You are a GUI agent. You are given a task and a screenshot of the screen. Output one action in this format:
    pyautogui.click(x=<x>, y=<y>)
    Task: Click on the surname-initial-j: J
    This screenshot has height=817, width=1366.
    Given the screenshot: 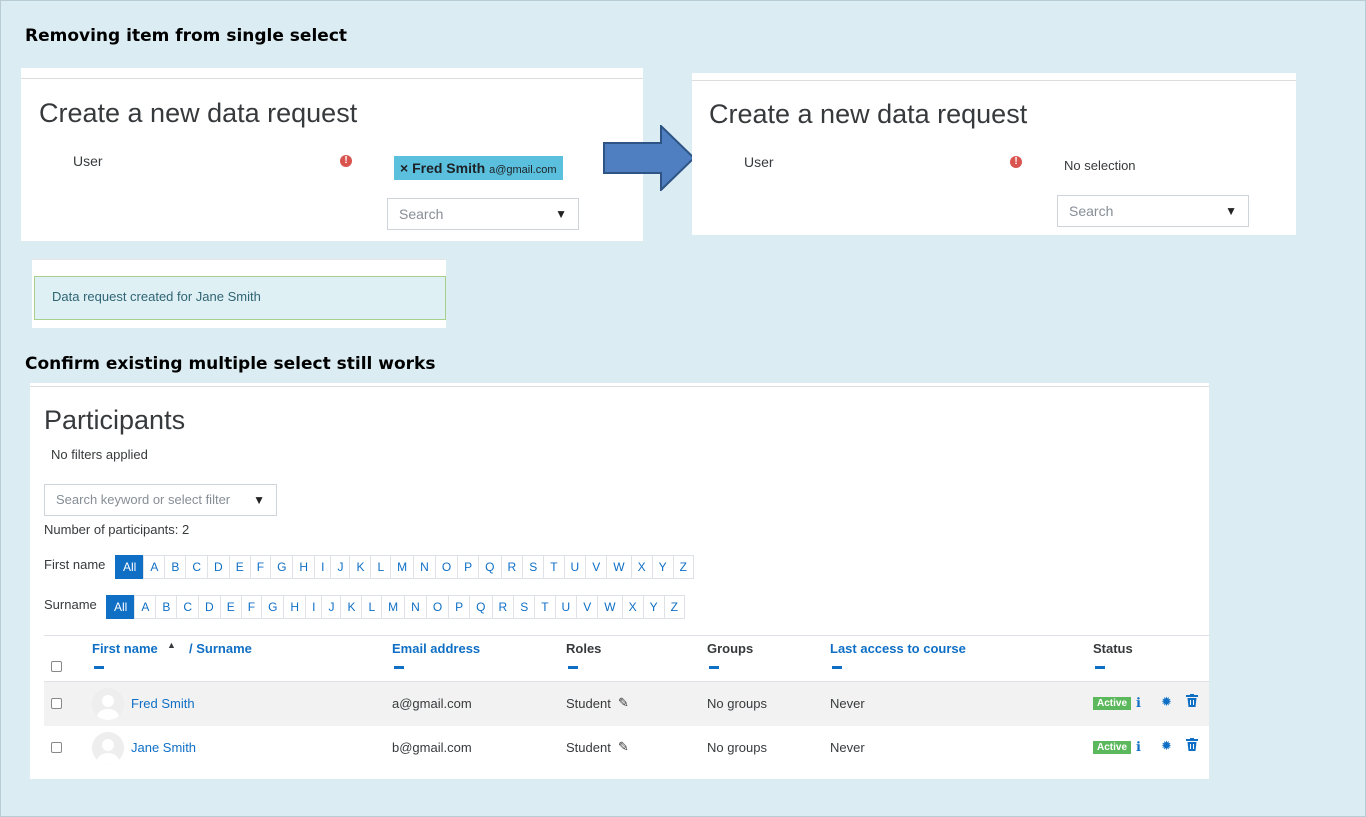 What is the action you would take?
    pyautogui.click(x=331, y=607)
    